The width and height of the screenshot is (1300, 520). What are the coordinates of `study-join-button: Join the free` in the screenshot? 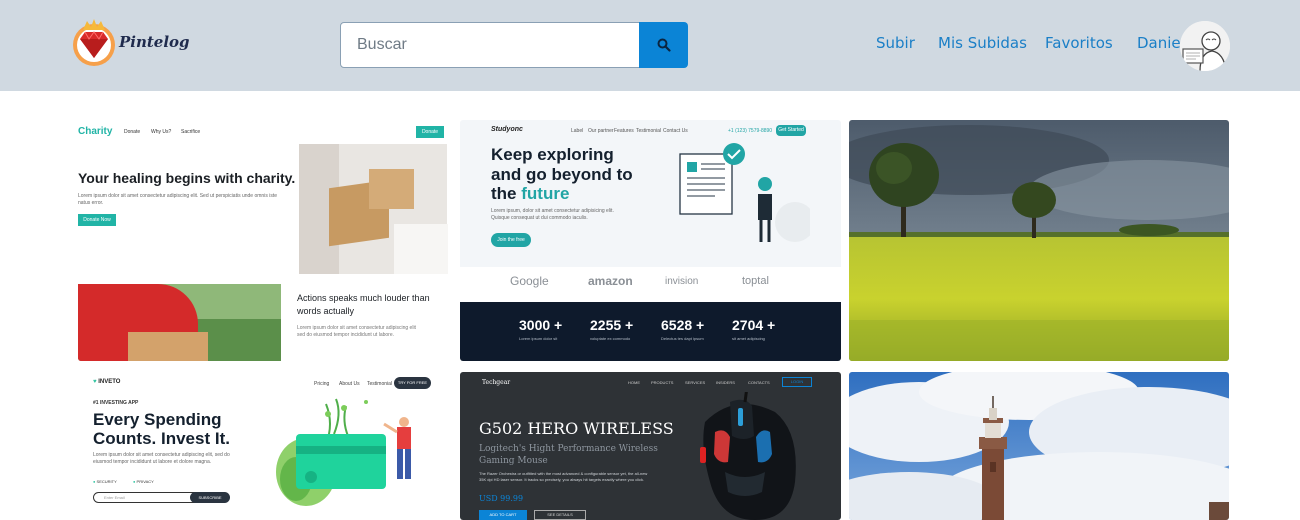 It's located at (511, 240).